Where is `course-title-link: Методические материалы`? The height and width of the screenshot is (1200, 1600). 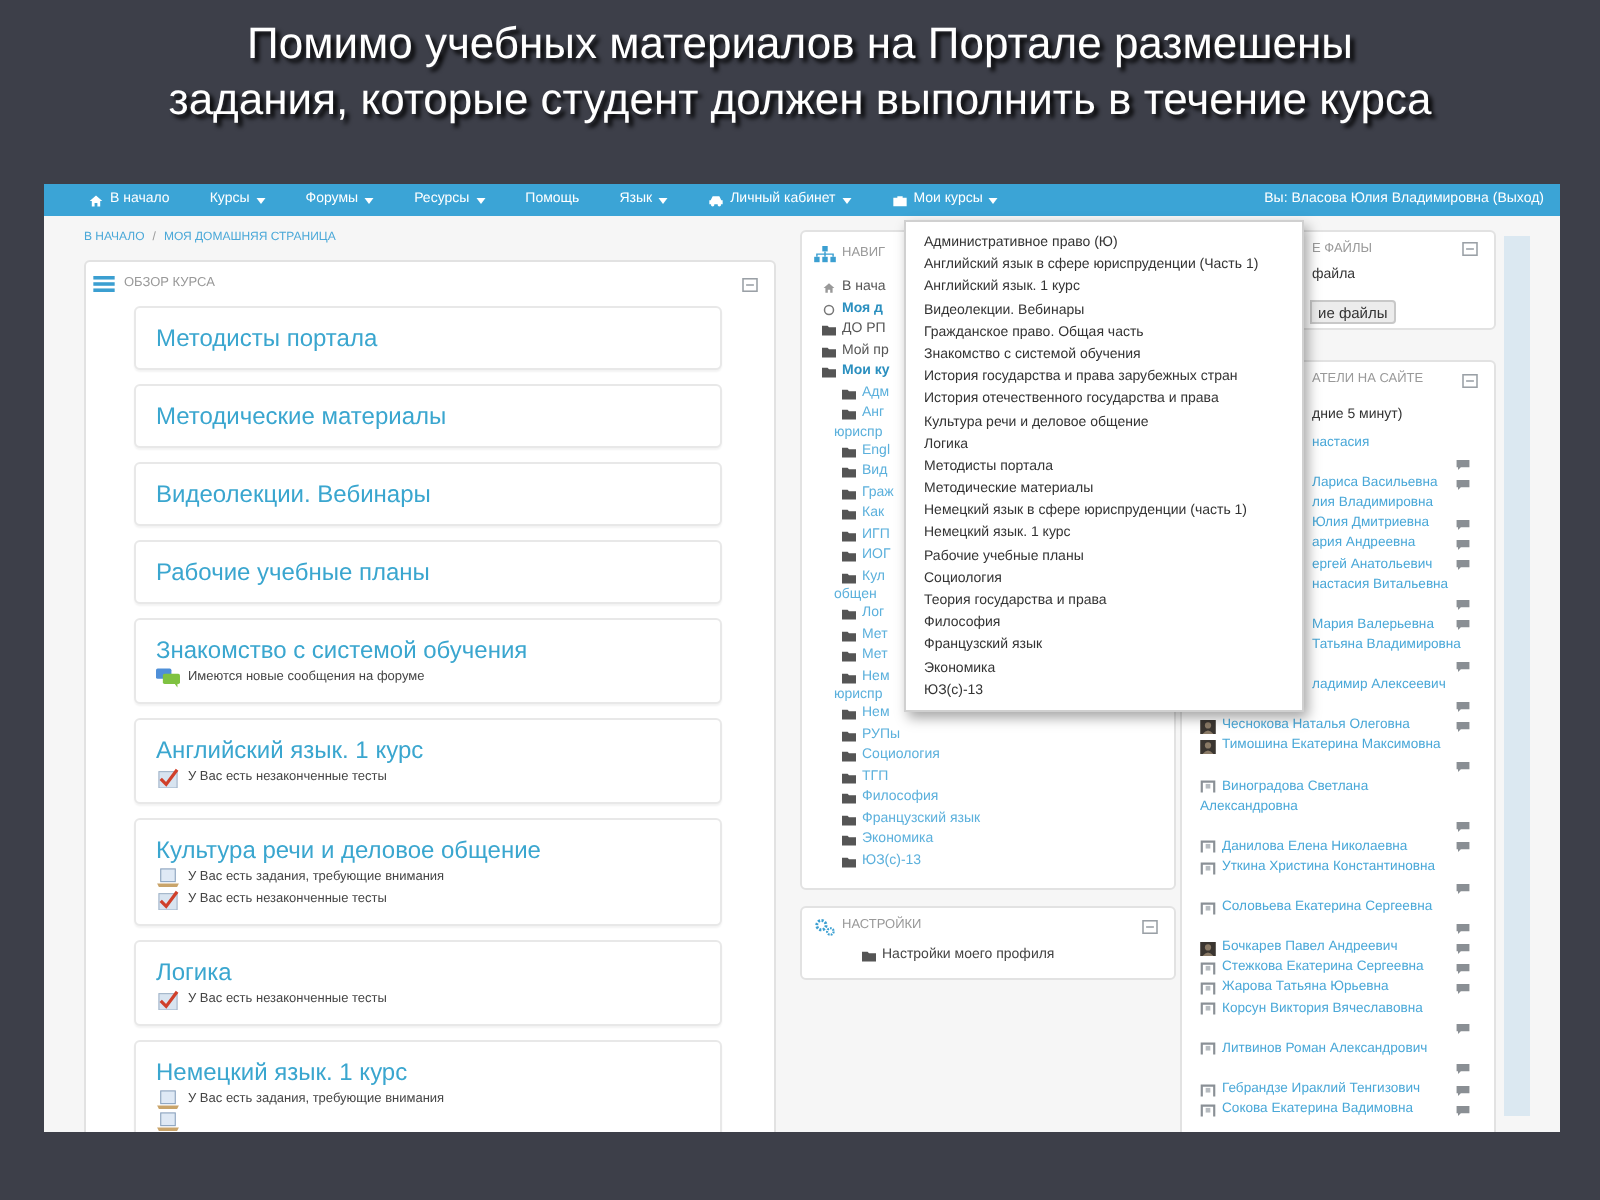 course-title-link: Методические материалы is located at coordinates (301, 416).